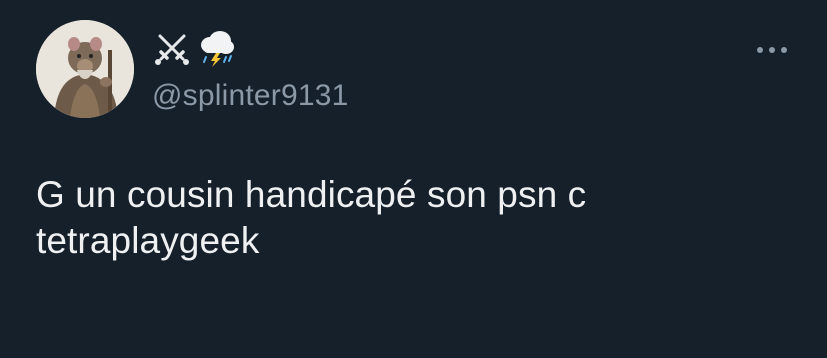 The width and height of the screenshot is (827, 358). Describe the element at coordinates (172, 48) in the screenshot. I see `crossed-swords-icon` at that location.